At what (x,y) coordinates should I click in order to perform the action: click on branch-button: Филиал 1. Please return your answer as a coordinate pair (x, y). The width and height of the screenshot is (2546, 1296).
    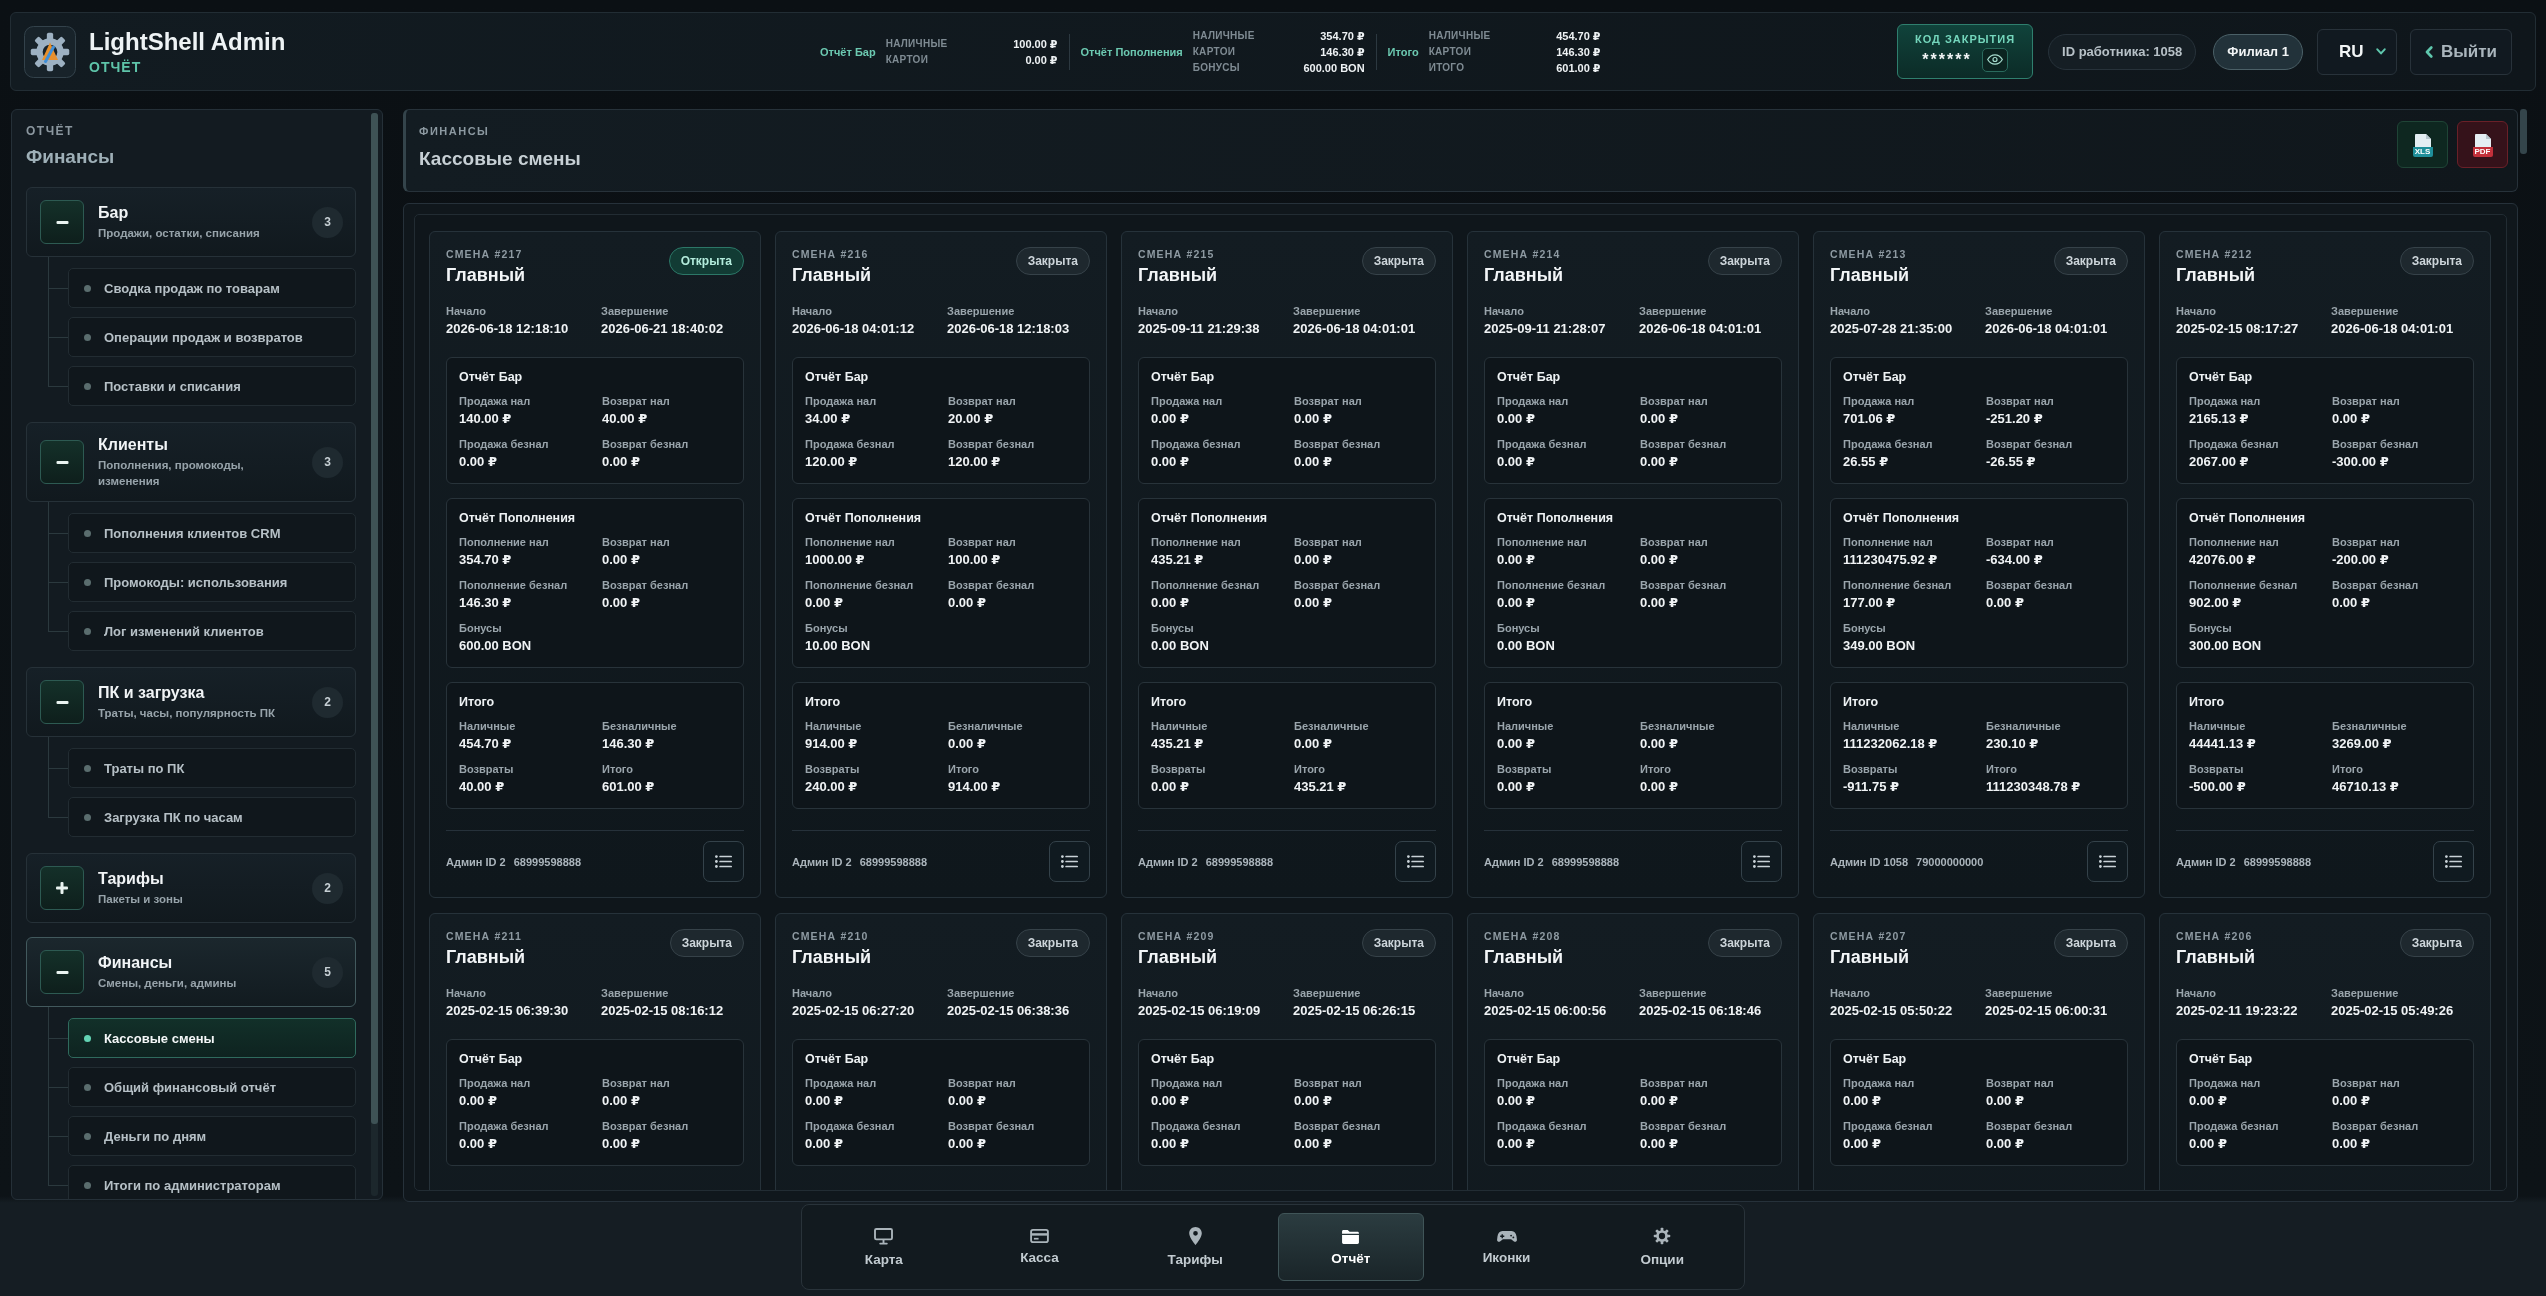
    Looking at the image, I should click on (2258, 51).